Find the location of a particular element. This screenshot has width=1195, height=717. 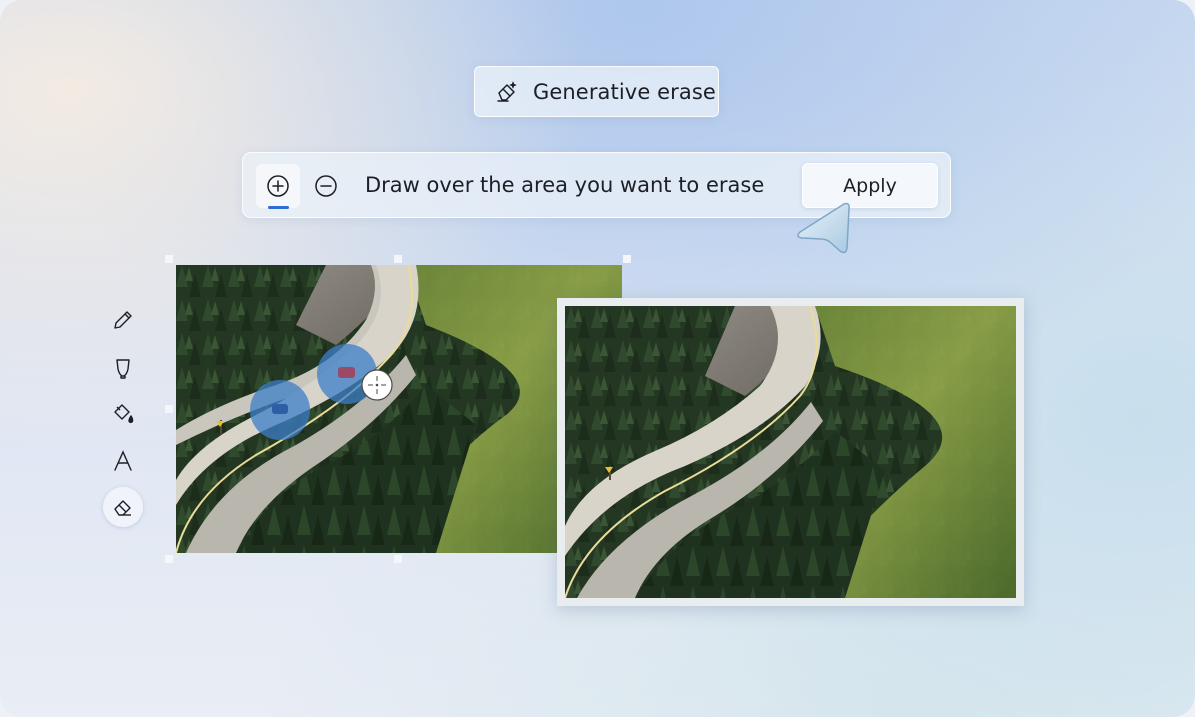

paint-bucket-icon is located at coordinates (124, 414).